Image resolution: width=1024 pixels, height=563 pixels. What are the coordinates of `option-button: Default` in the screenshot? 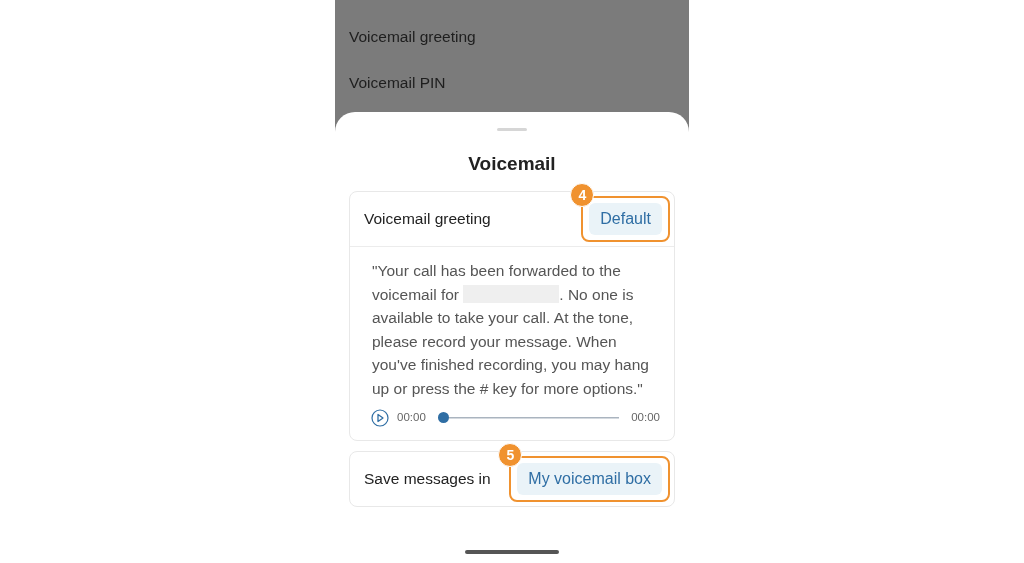 It's located at (625, 219).